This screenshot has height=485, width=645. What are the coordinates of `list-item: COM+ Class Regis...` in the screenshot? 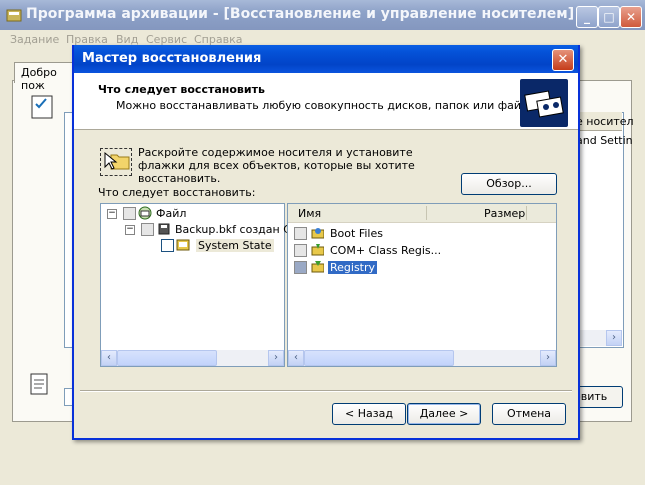 It's located at (418, 251).